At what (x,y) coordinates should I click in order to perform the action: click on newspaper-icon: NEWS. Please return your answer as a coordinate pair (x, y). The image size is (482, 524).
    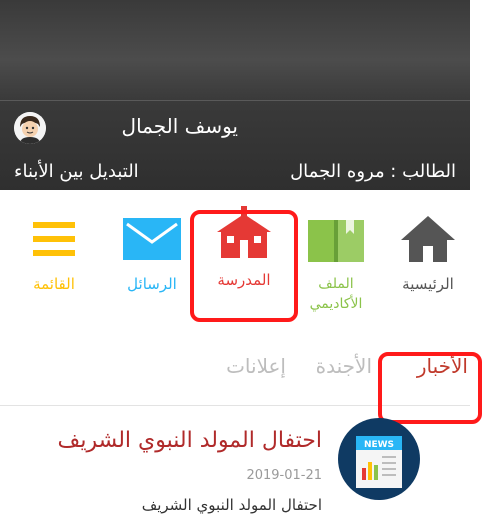
    Looking at the image, I should click on (379, 462).